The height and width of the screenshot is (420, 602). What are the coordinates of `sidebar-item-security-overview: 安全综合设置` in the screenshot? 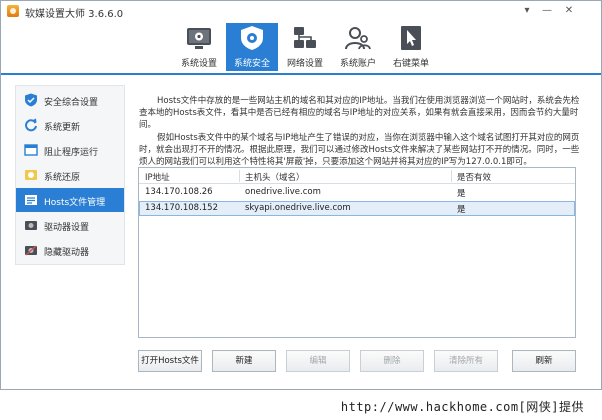 It's located at (70, 100).